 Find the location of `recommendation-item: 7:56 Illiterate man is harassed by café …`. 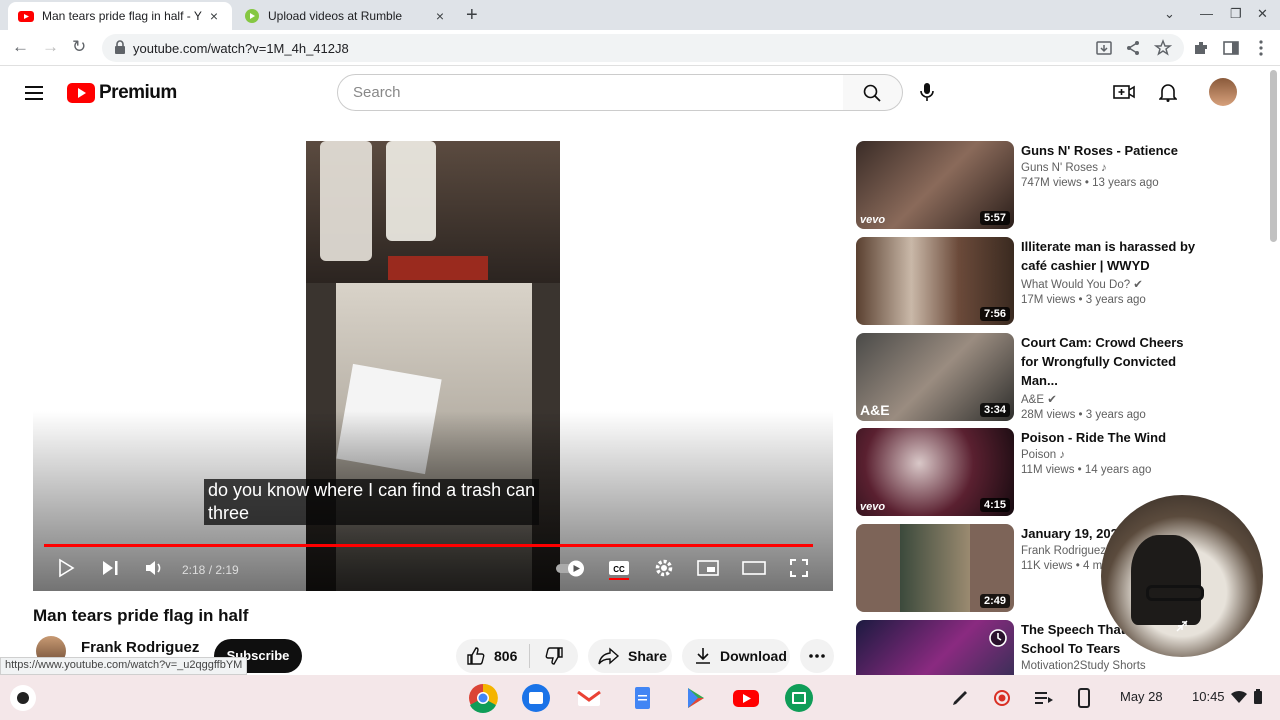

recommendation-item: 7:56 Illiterate man is harassed by café … is located at coordinates (1061, 281).